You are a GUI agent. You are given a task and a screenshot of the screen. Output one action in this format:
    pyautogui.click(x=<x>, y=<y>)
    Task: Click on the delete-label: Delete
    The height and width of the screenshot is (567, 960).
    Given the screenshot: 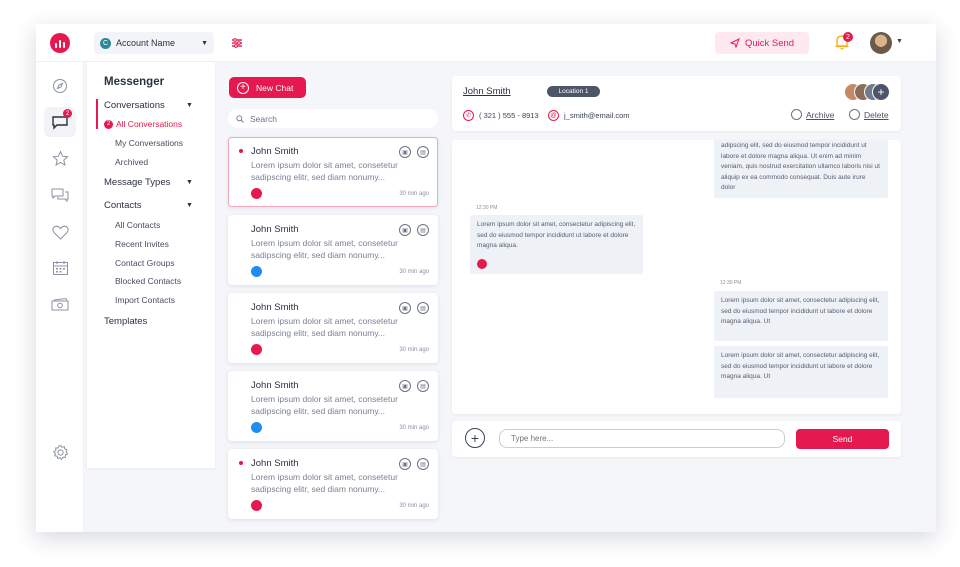 What is the action you would take?
    pyautogui.click(x=876, y=114)
    